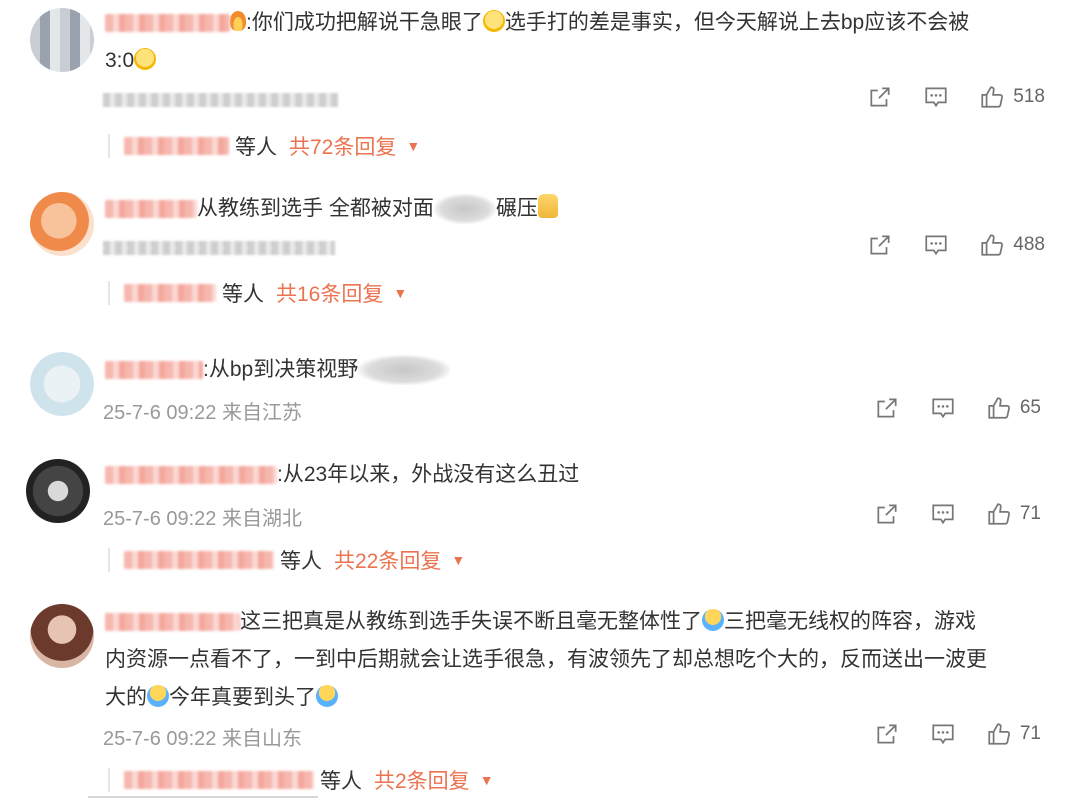  Describe the element at coordinates (572, 475) in the screenshot. I see `comment-text: :从23年以来，外战没有这么丑过` at that location.